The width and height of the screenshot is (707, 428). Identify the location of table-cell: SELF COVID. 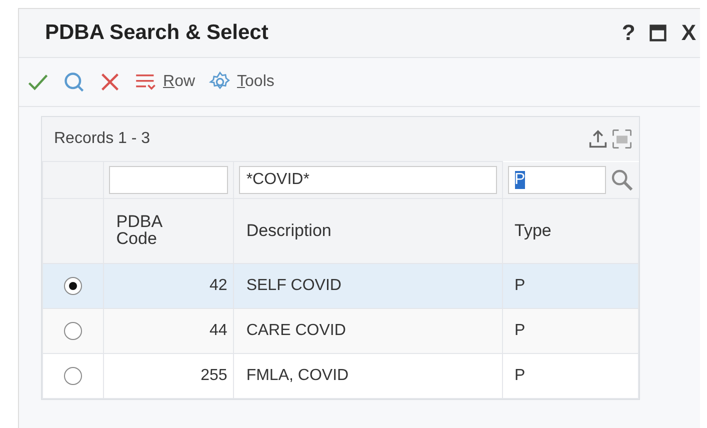
(294, 285).